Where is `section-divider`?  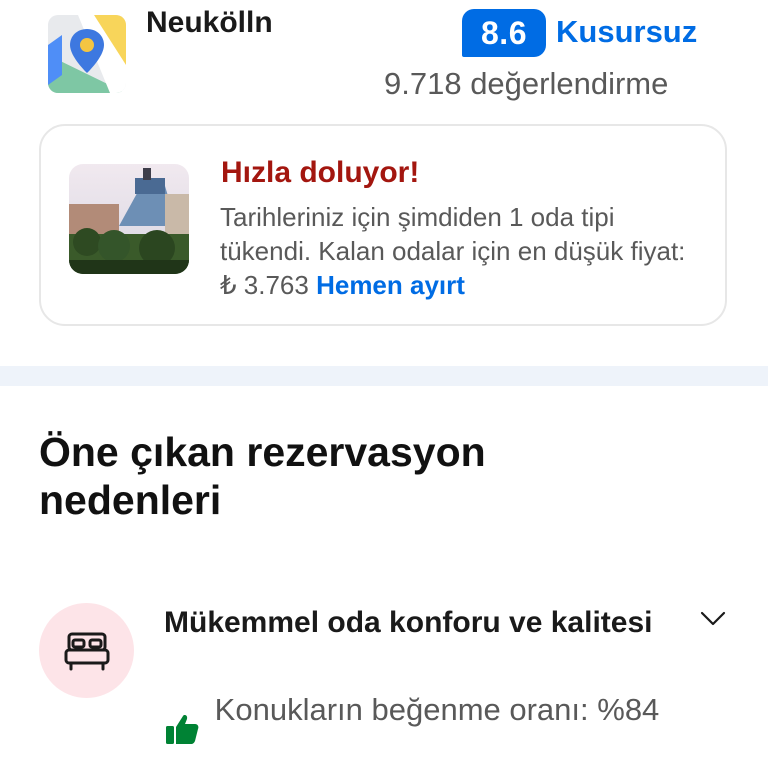
section-divider is located at coordinates (384, 376).